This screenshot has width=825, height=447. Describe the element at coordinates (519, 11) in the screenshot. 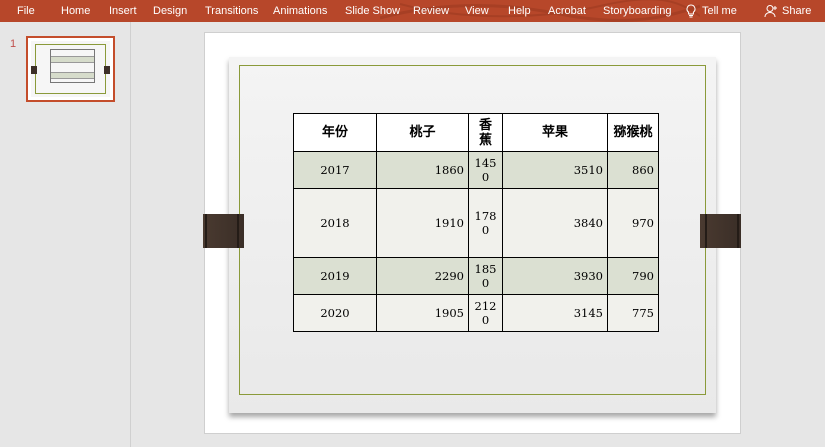

I see `tab-help: Help` at that location.